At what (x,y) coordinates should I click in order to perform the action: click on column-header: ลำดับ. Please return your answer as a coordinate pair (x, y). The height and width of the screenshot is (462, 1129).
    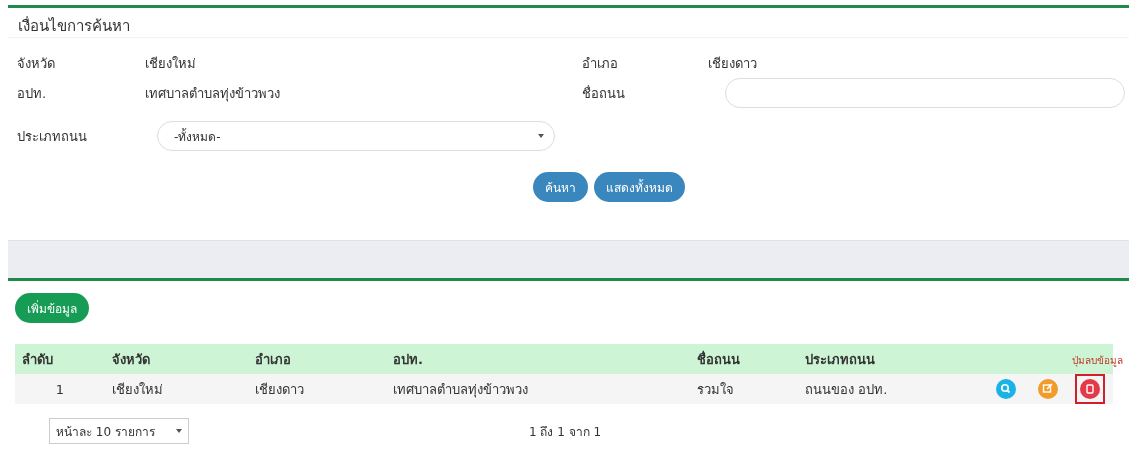
    Looking at the image, I should click on (60, 359).